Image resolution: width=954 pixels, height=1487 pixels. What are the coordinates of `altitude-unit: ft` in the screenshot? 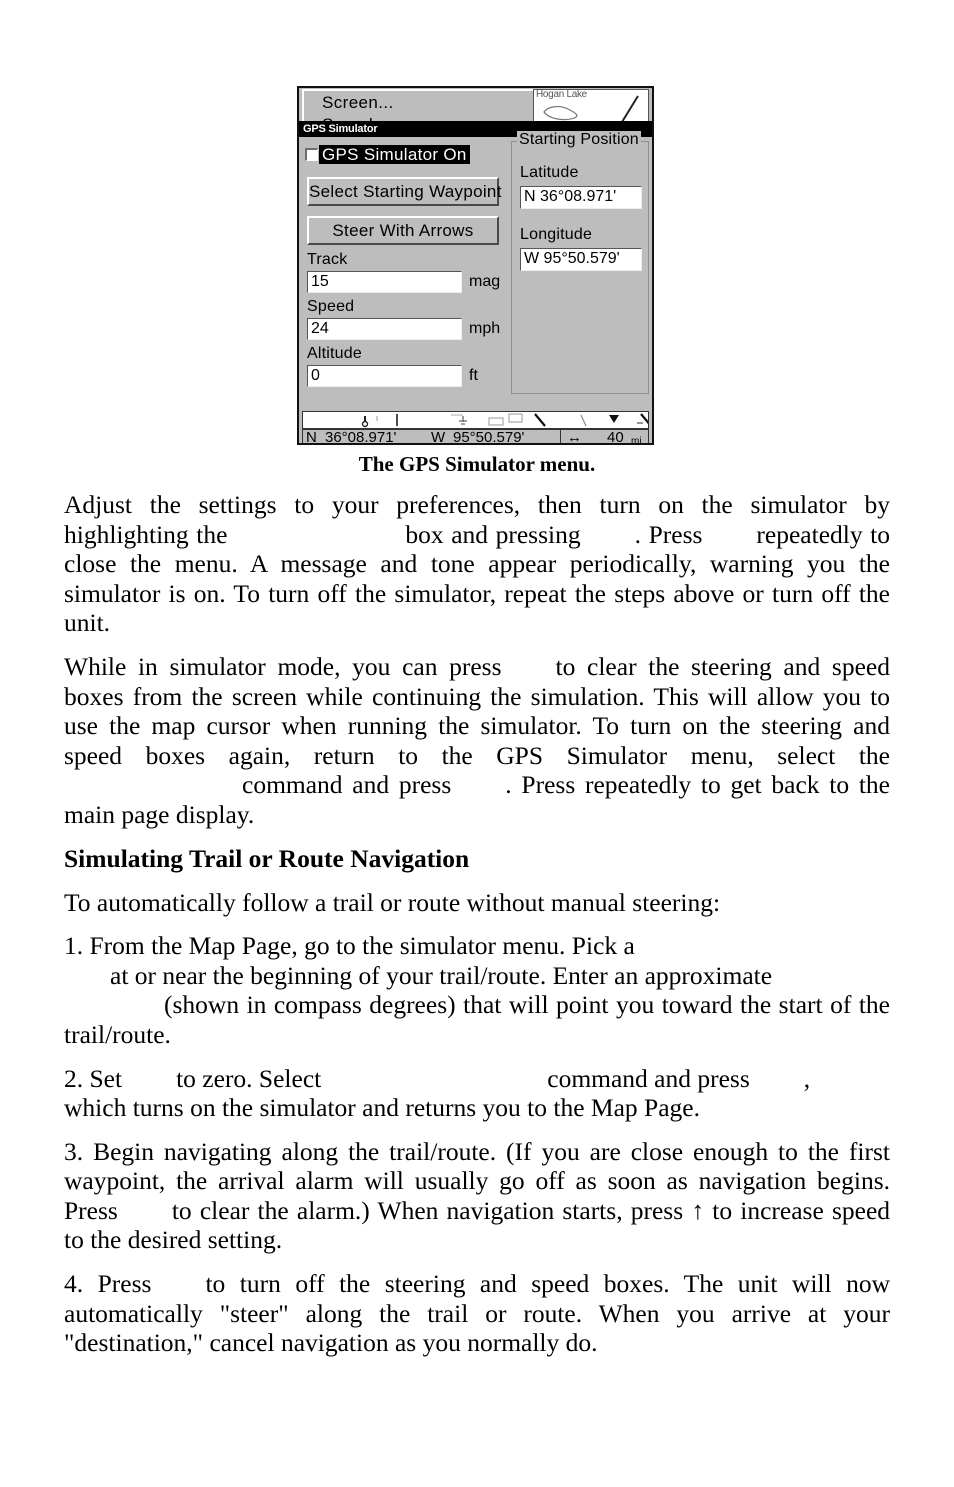 It's located at (473, 375).